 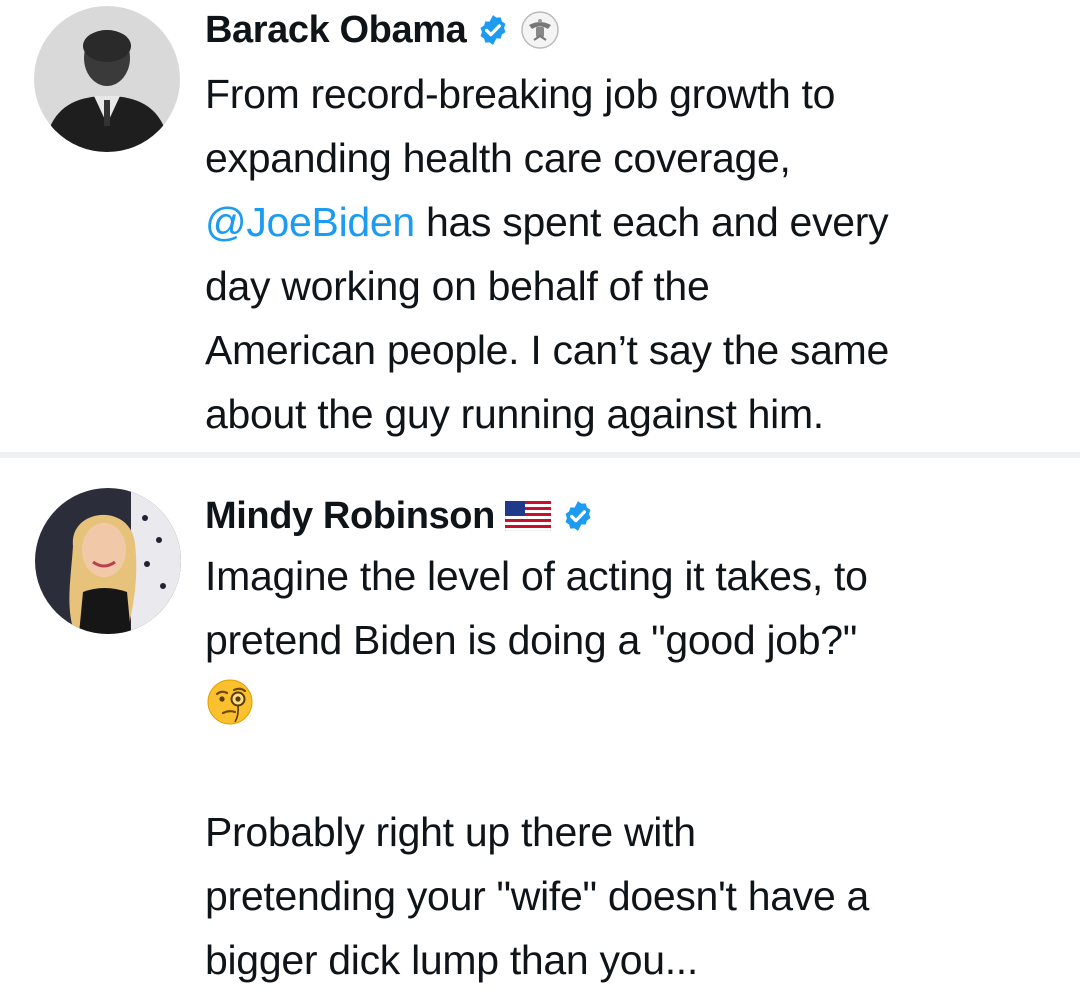 I want to click on emoji-line, so click(x=635, y=704).